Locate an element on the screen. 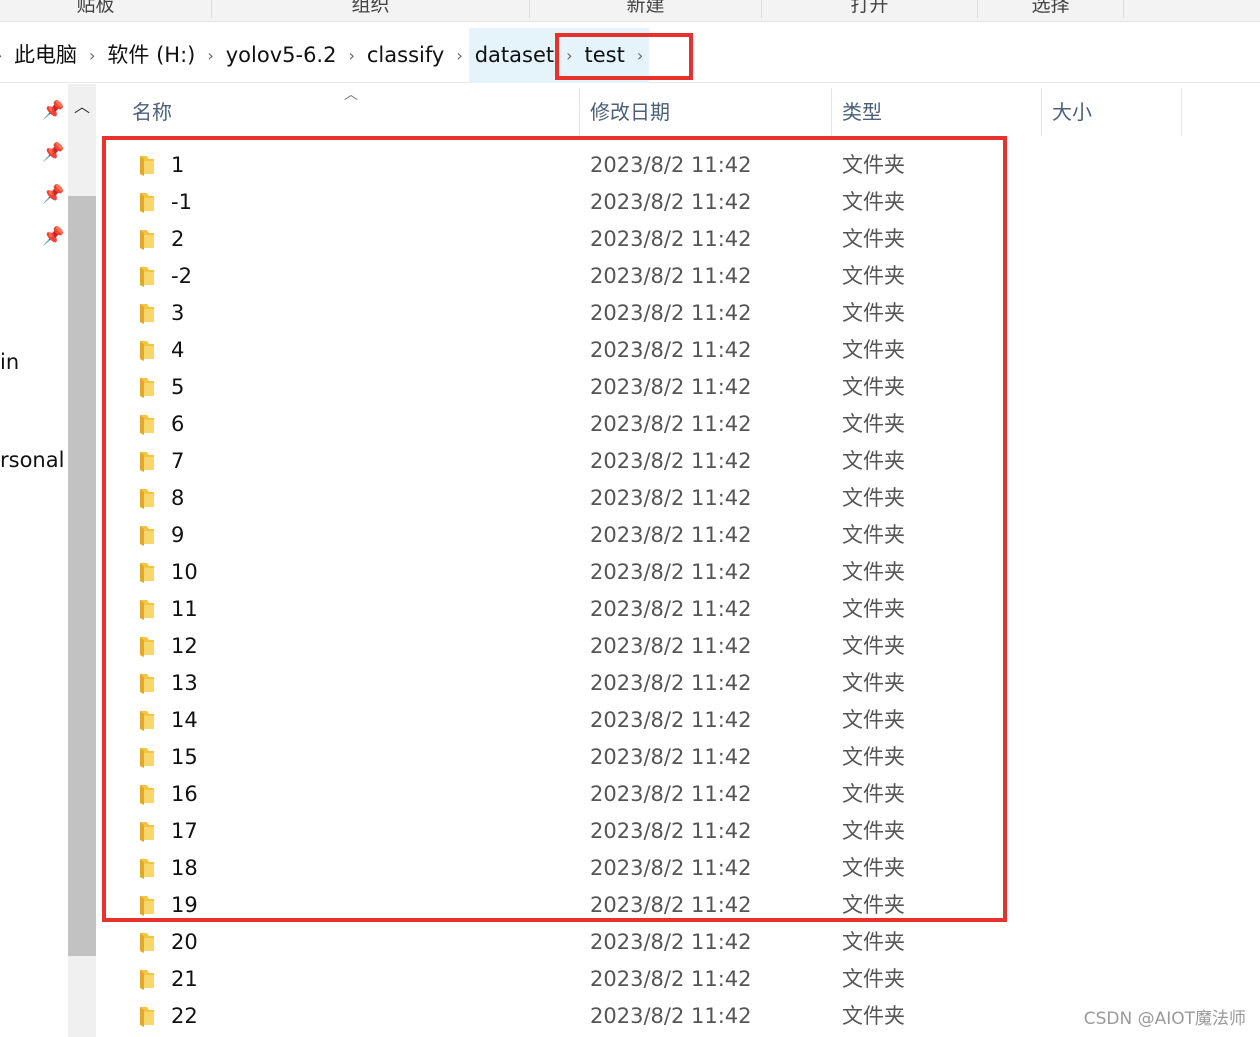 Image resolution: width=1260 pixels, height=1037 pixels. ribbon-group-open: 打开 is located at coordinates (870, 9).